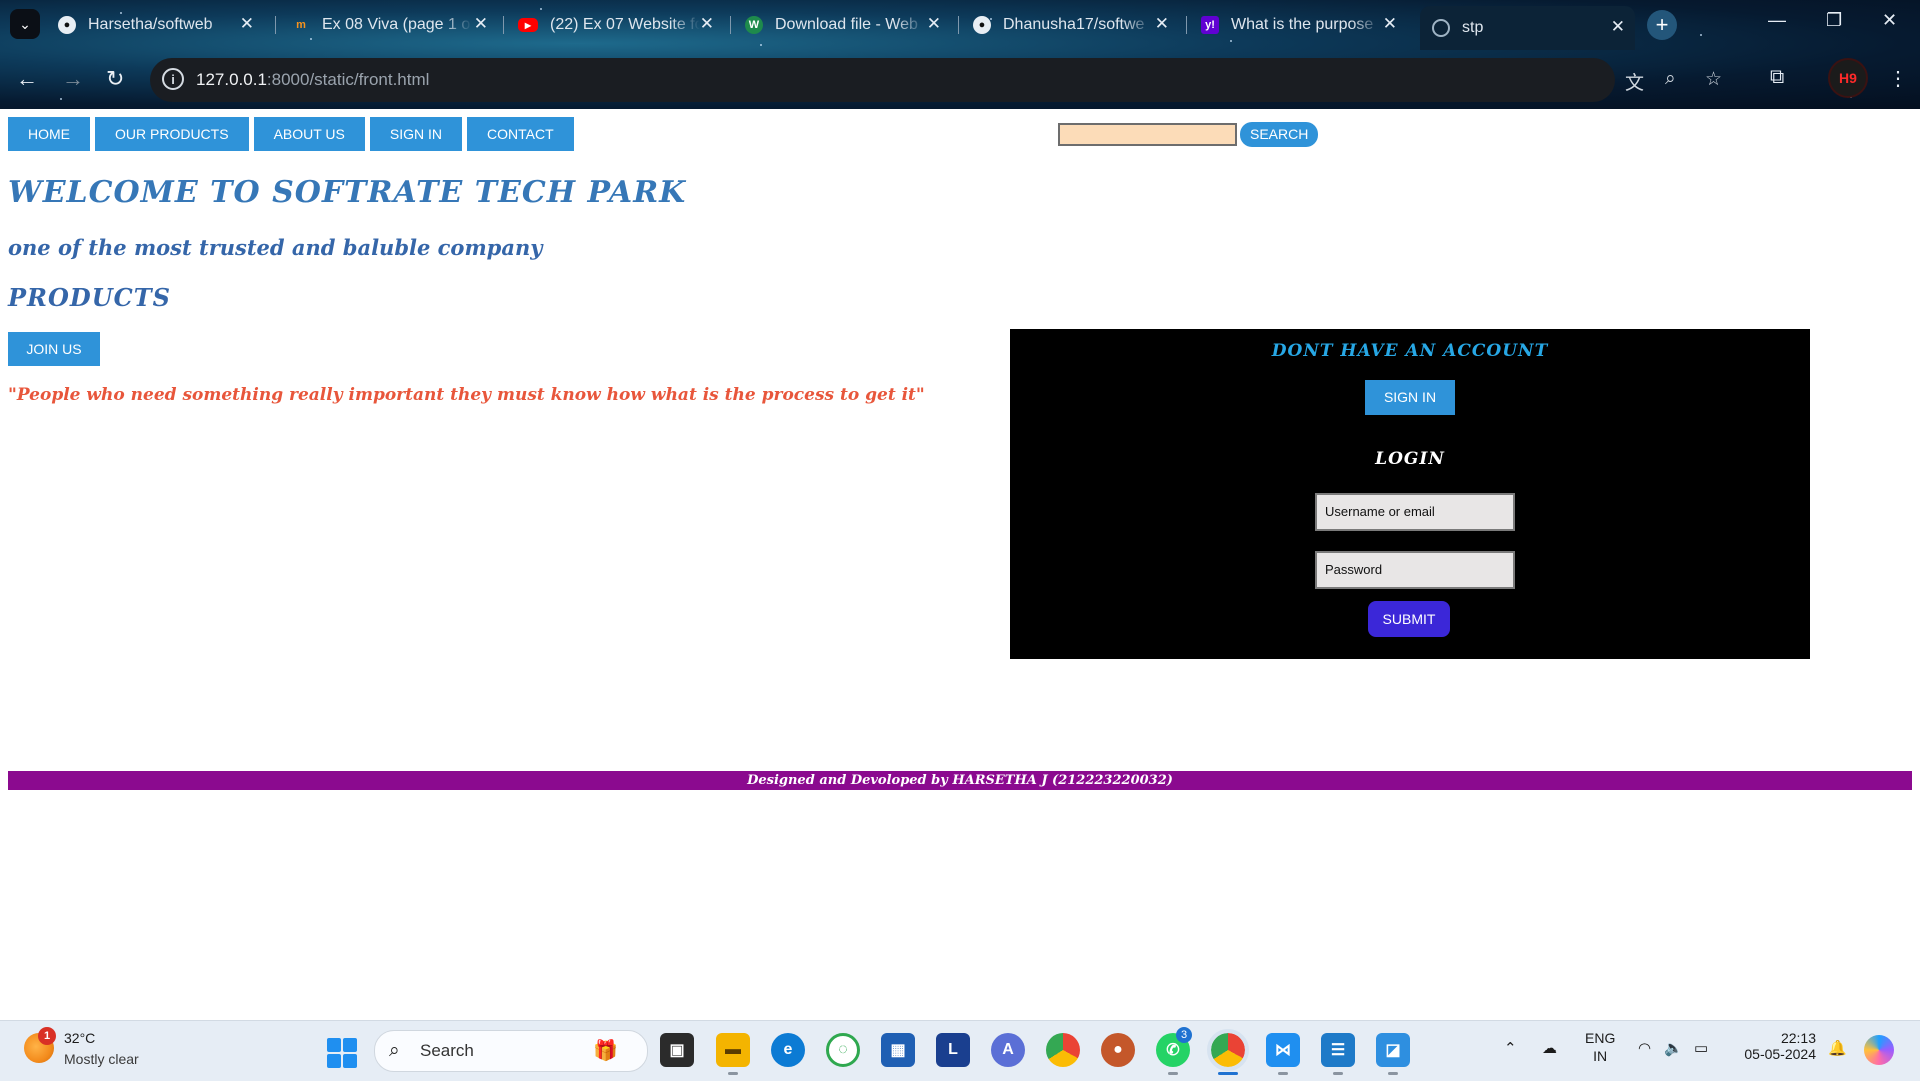 The image size is (1920, 1081). What do you see at coordinates (1338, 1054) in the screenshot?
I see `notepad-icon: ☰` at bounding box center [1338, 1054].